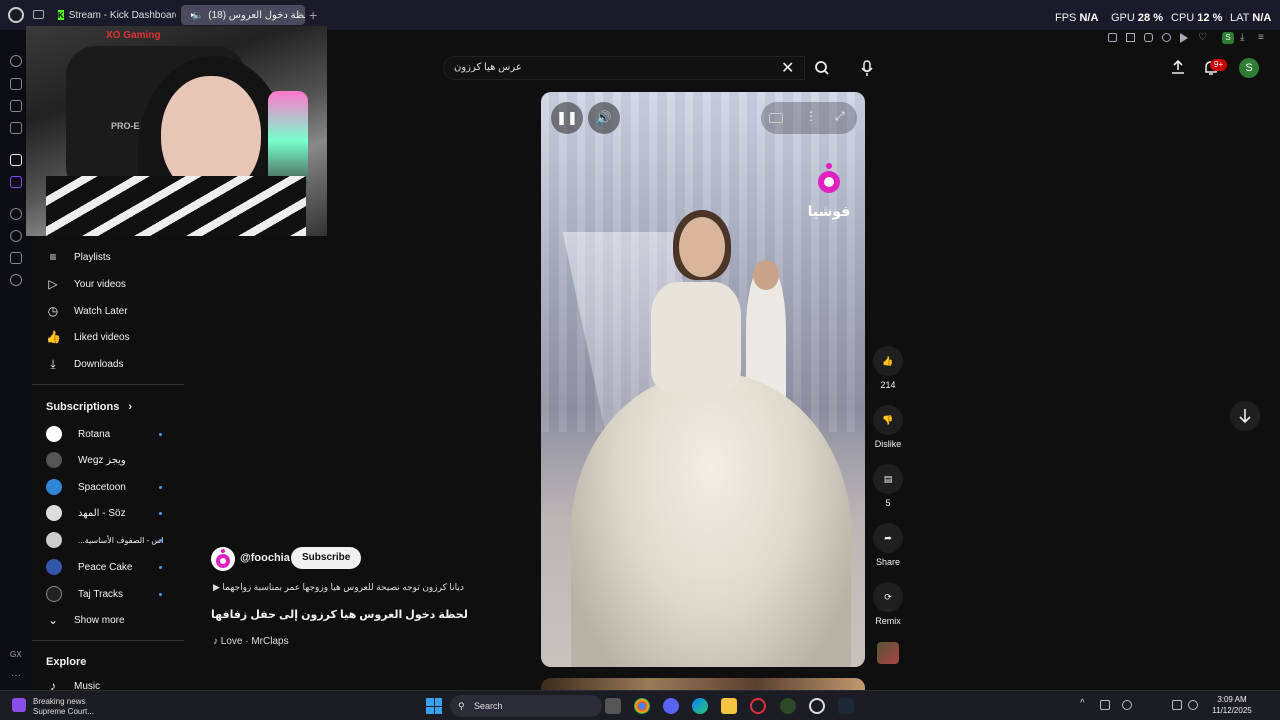 This screenshot has height=720, width=1280. I want to click on like-button: 👍 214, so click(888, 368).